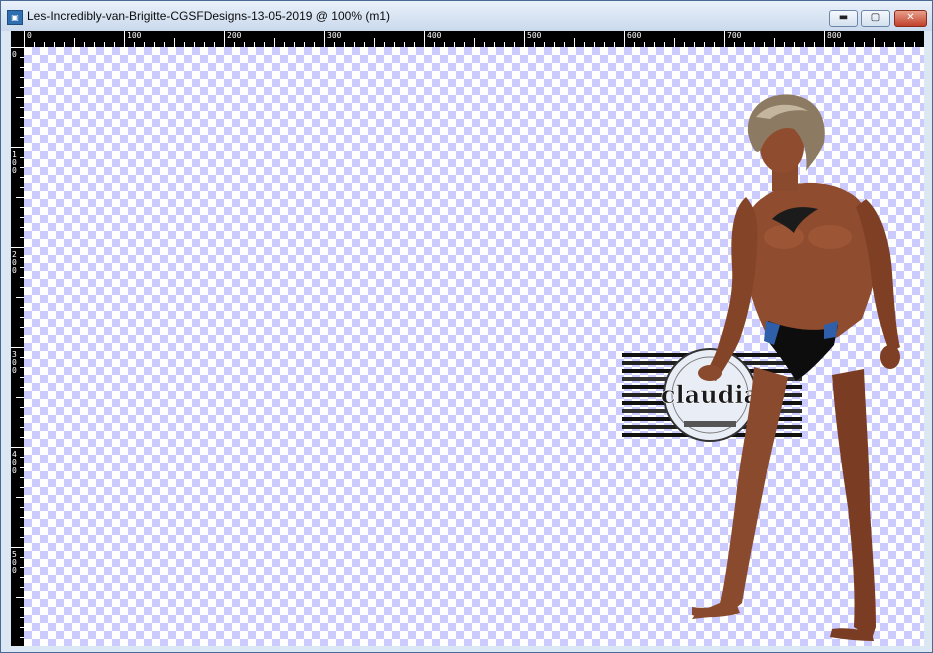 This screenshot has height=653, width=933. Describe the element at coordinates (14, 262) in the screenshot. I see `ruler-label: 2 0 0` at that location.